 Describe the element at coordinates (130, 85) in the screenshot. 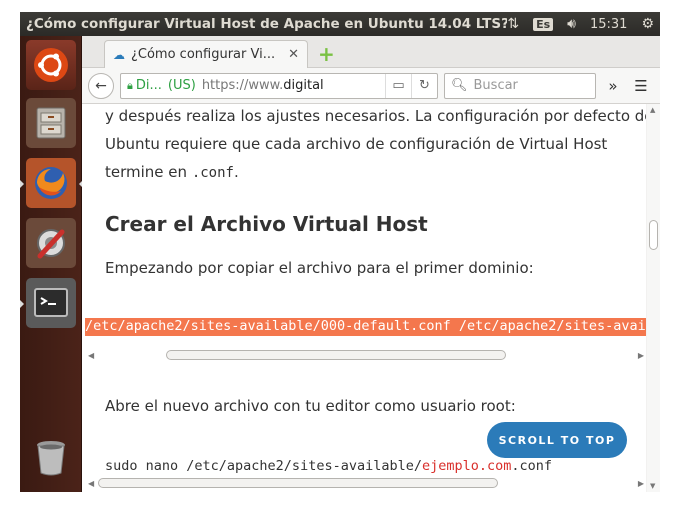

I see `lock-icon: 🔒︎` at that location.